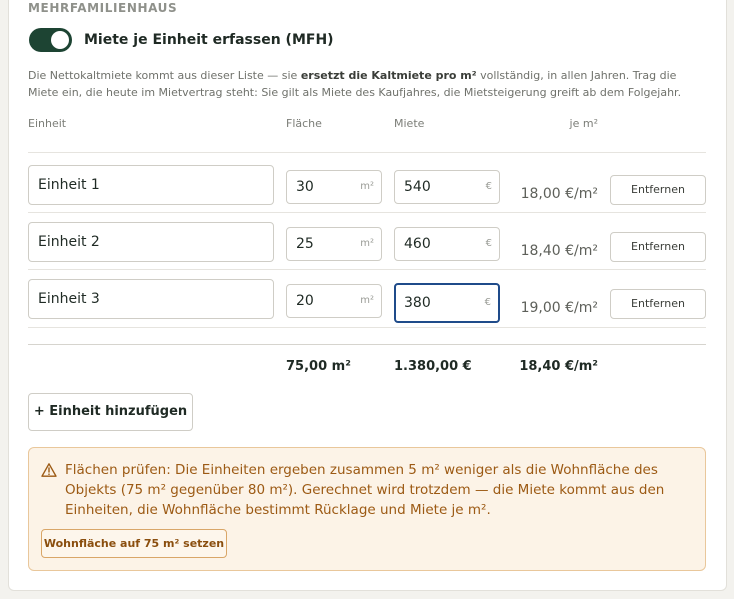 The height and width of the screenshot is (599, 734). What do you see at coordinates (447, 244) in the screenshot?
I see `rent-input: 460 €` at bounding box center [447, 244].